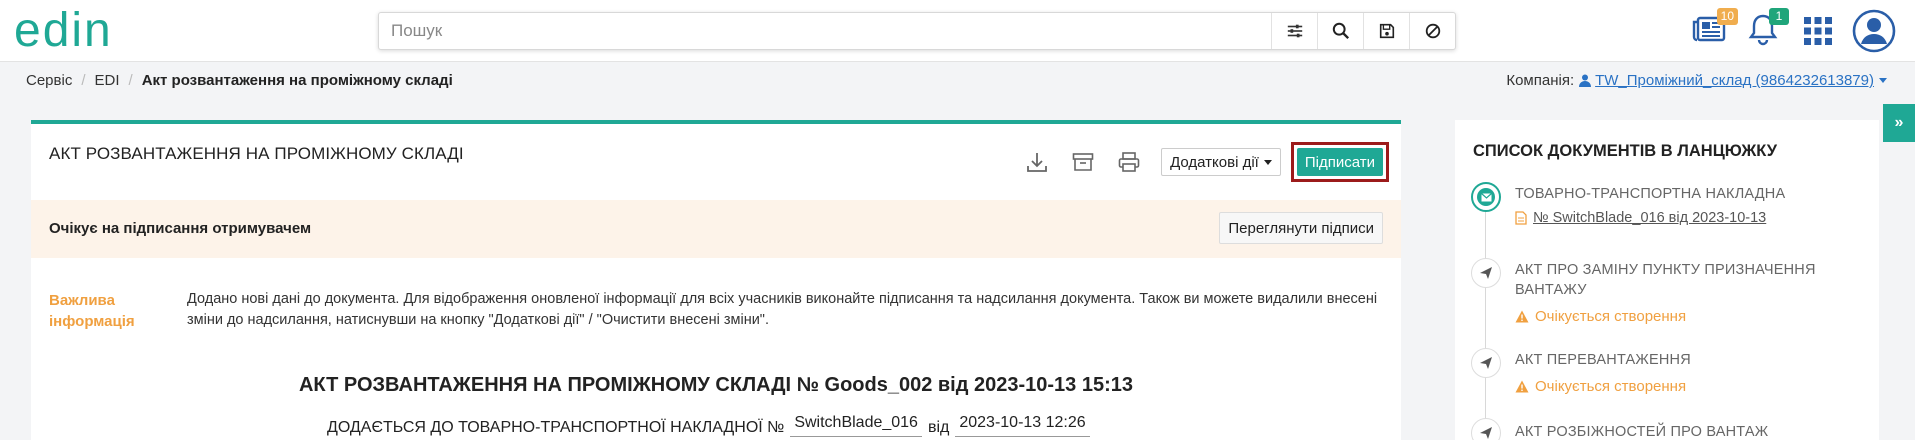 The height and width of the screenshot is (440, 1915). I want to click on search-input, so click(825, 31).